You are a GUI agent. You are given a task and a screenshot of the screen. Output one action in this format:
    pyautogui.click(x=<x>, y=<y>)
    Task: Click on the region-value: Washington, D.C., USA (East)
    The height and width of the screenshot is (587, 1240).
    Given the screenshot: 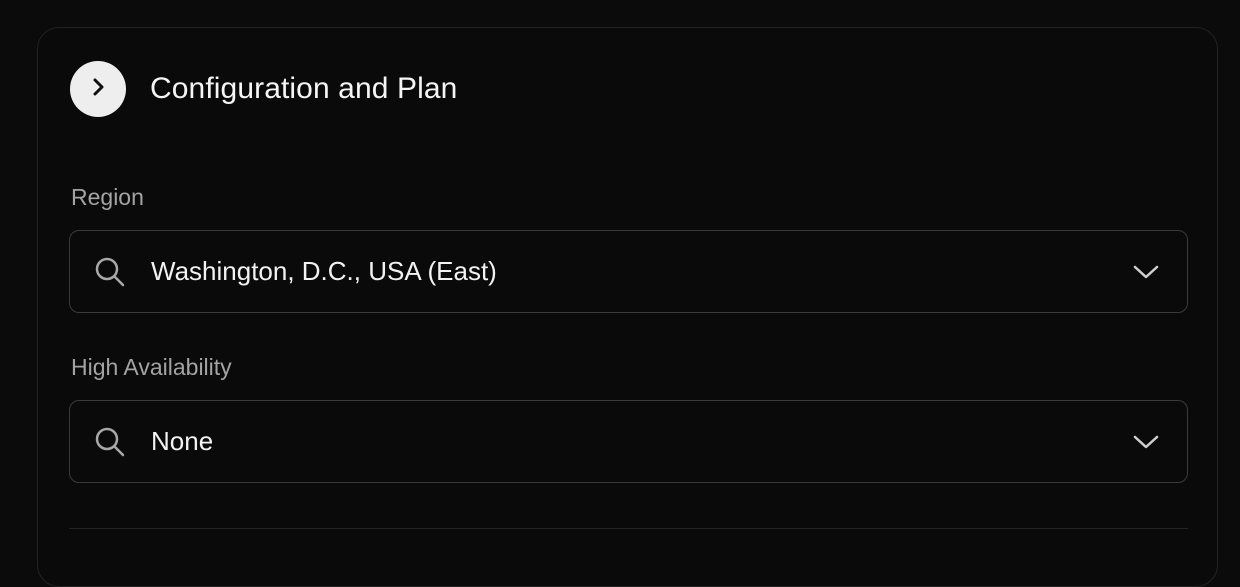 What is the action you would take?
    pyautogui.click(x=324, y=271)
    